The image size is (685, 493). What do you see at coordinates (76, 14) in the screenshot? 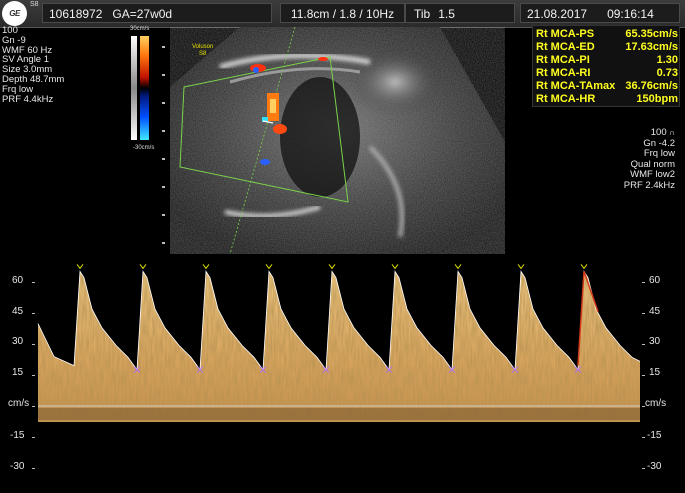
I see `patient-id: 10618972` at bounding box center [76, 14].